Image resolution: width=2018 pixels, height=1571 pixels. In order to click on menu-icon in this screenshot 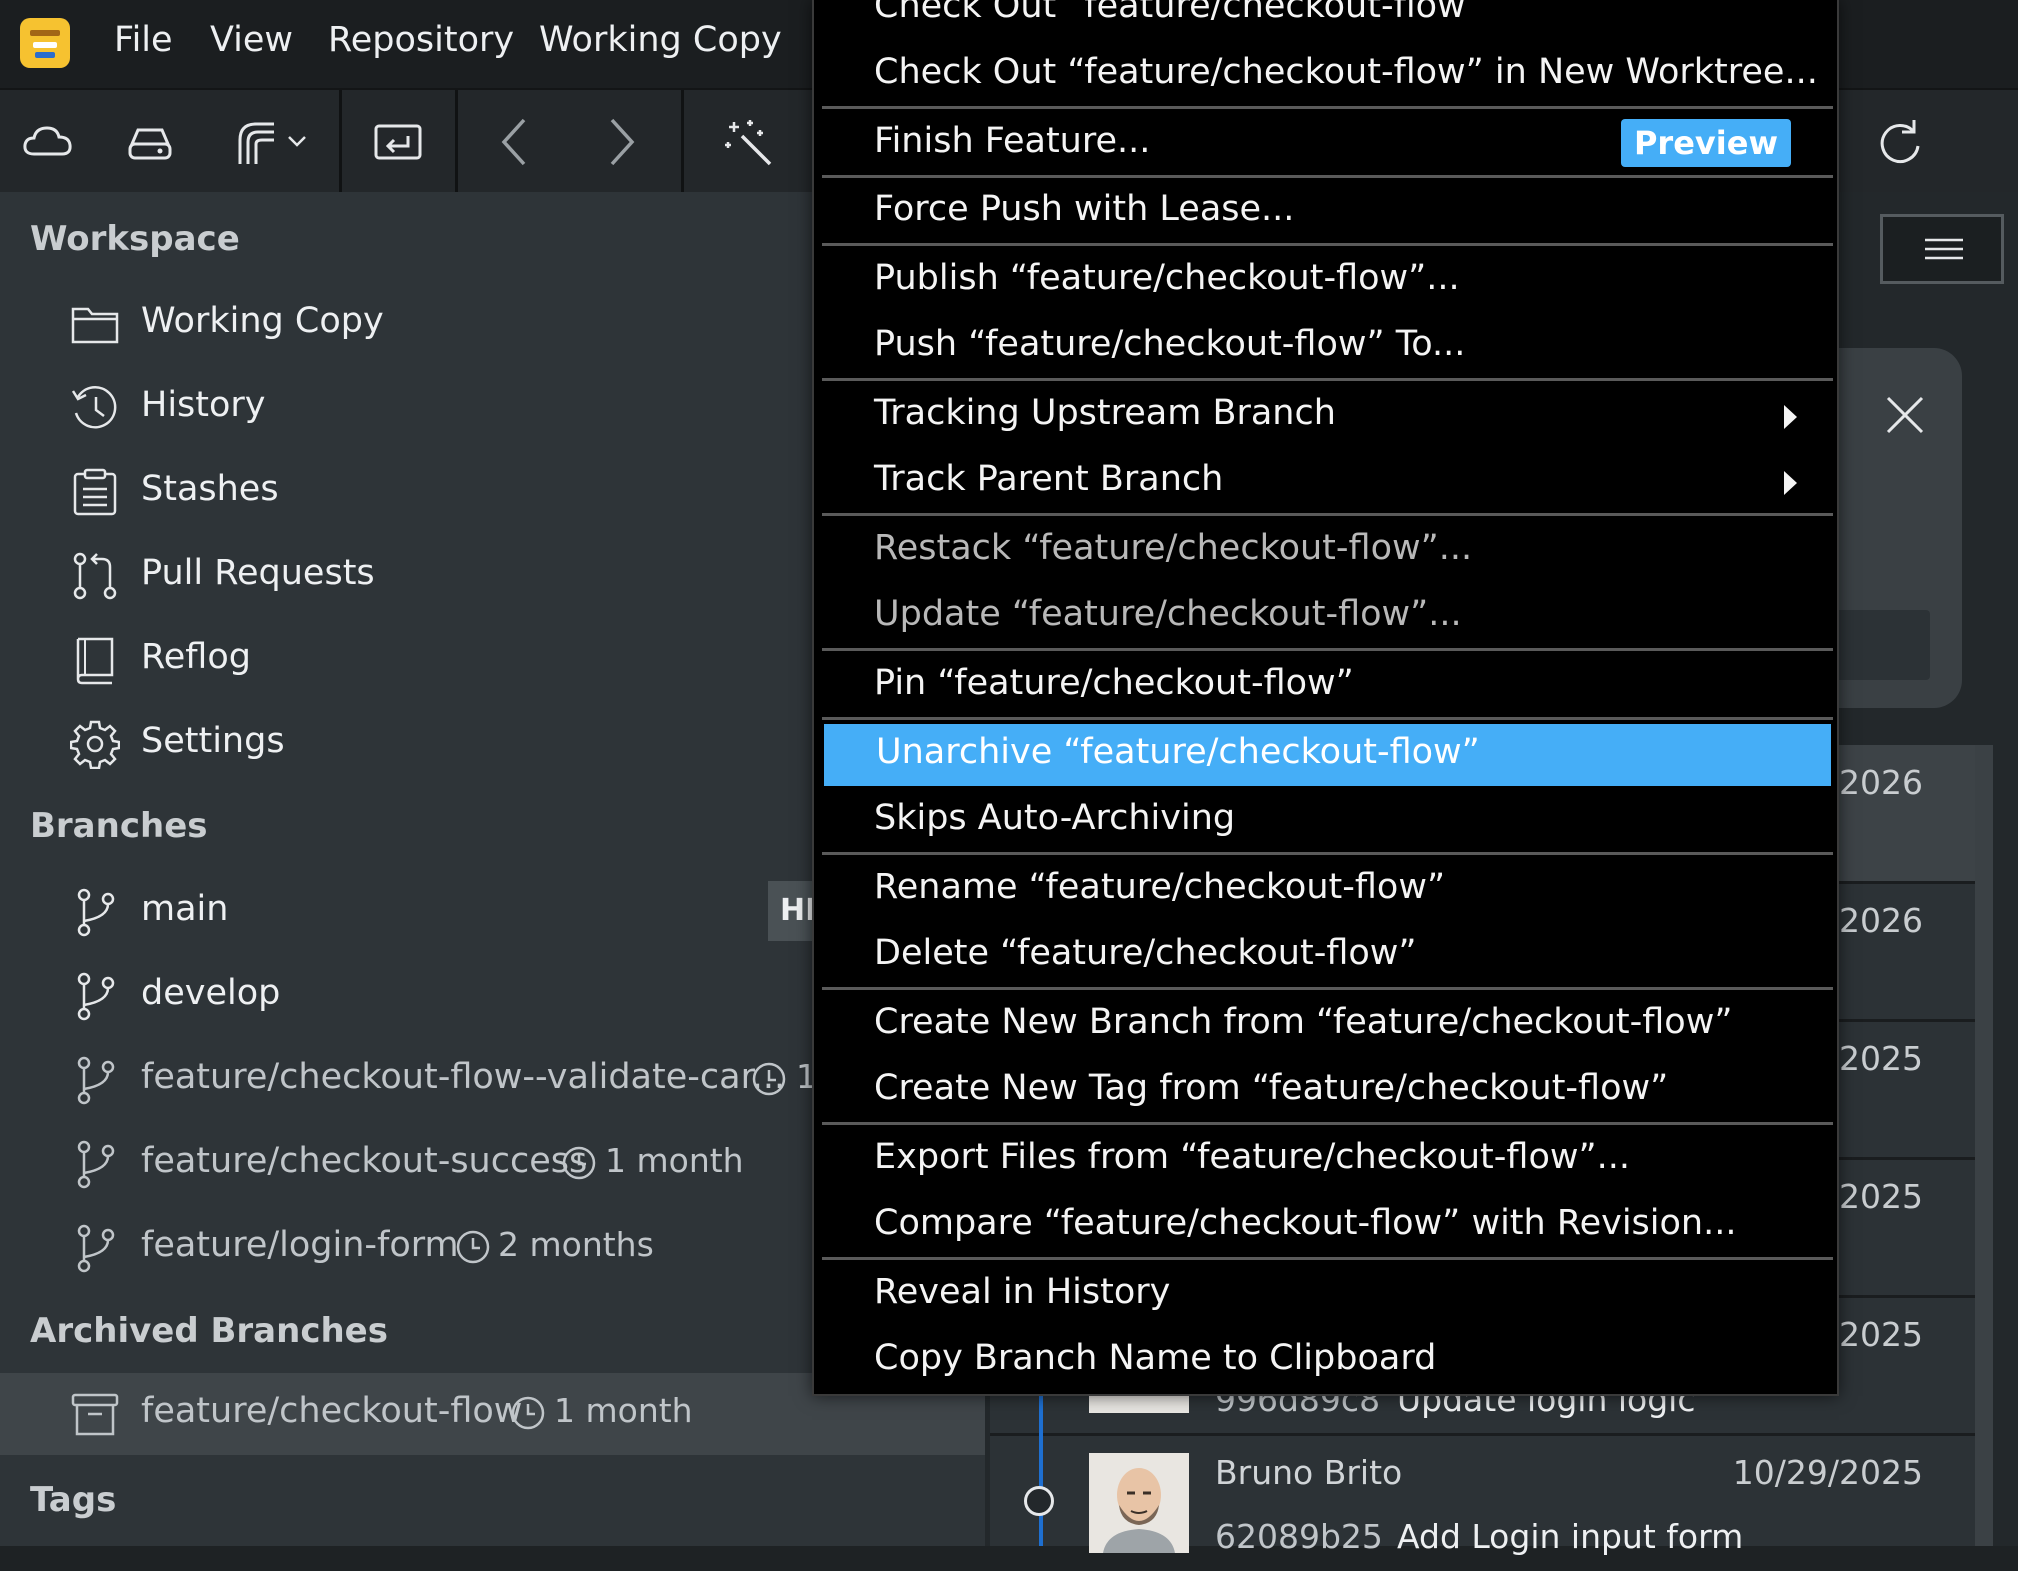, I will do `click(1942, 249)`.